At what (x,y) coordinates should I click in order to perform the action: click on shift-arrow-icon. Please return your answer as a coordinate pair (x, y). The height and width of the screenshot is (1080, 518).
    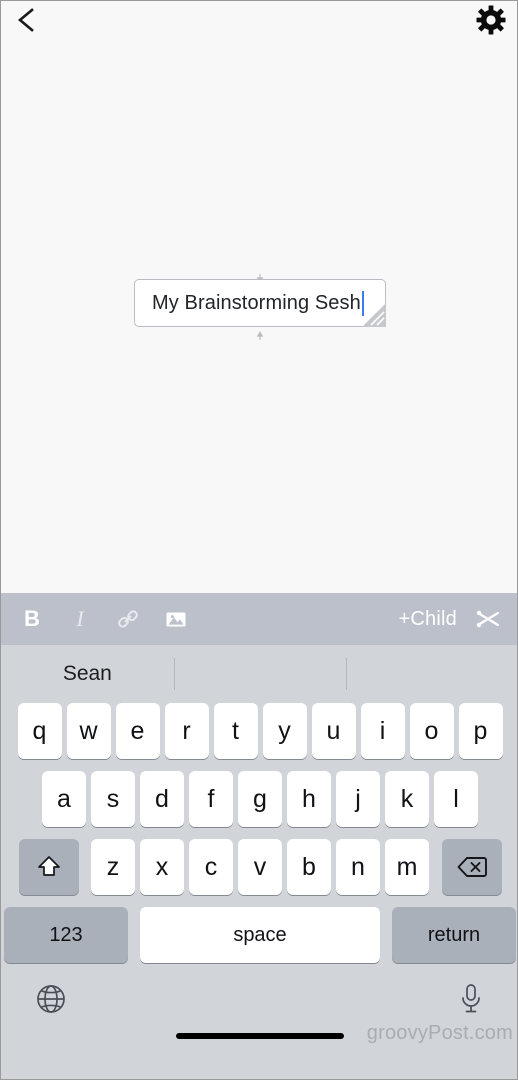
    Looking at the image, I should click on (48, 866).